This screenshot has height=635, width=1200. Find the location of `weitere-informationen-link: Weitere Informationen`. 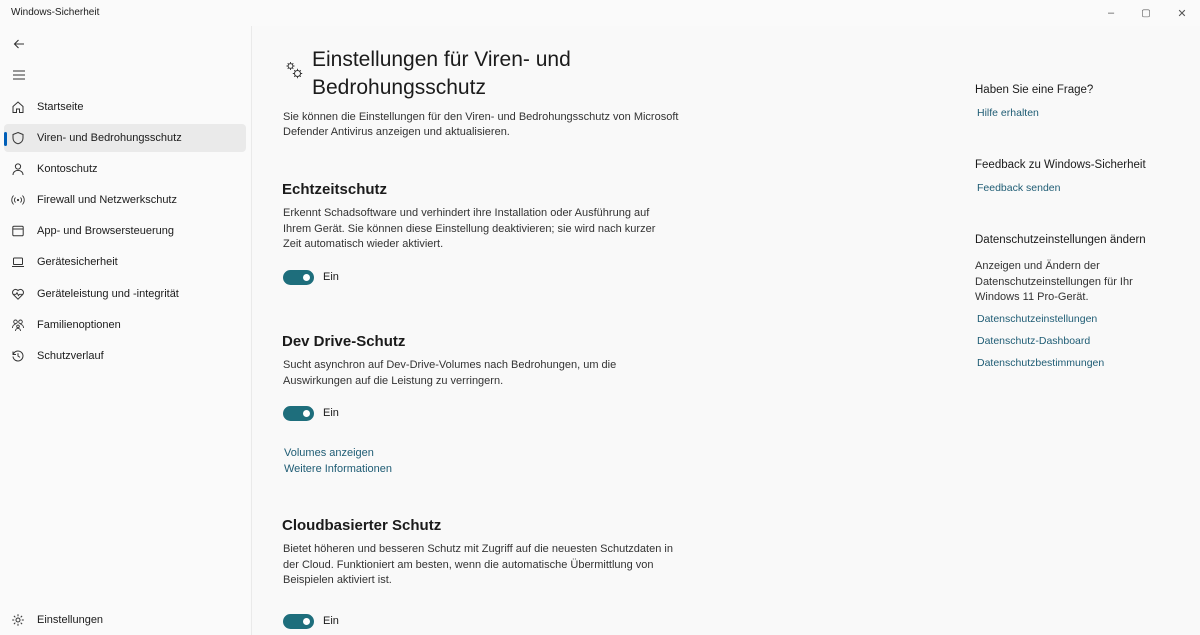

weitere-informationen-link: Weitere Informationen is located at coordinates (338, 469).